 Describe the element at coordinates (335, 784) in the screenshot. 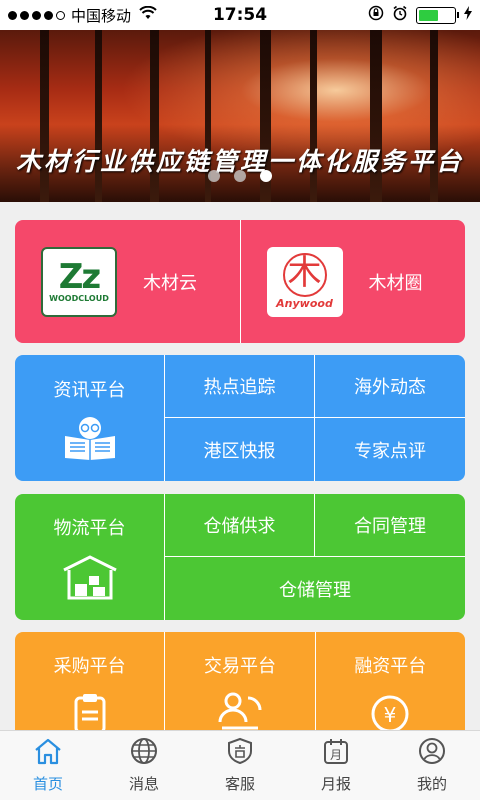

I see `tab-monthly-report-label: 月报` at that location.